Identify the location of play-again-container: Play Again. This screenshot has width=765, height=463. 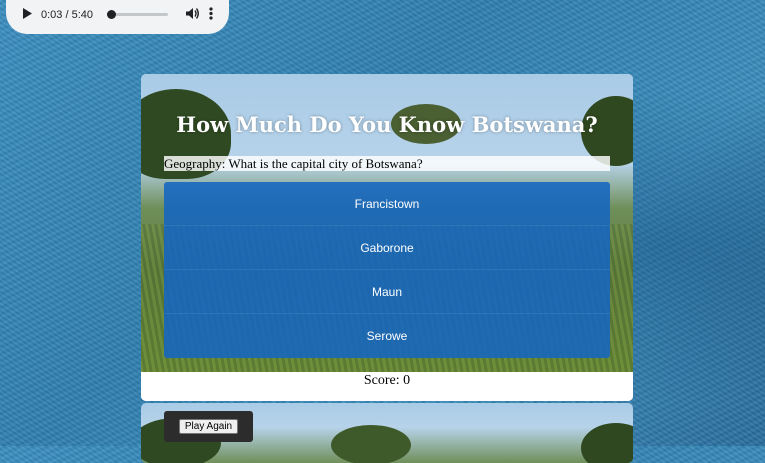
(208, 426).